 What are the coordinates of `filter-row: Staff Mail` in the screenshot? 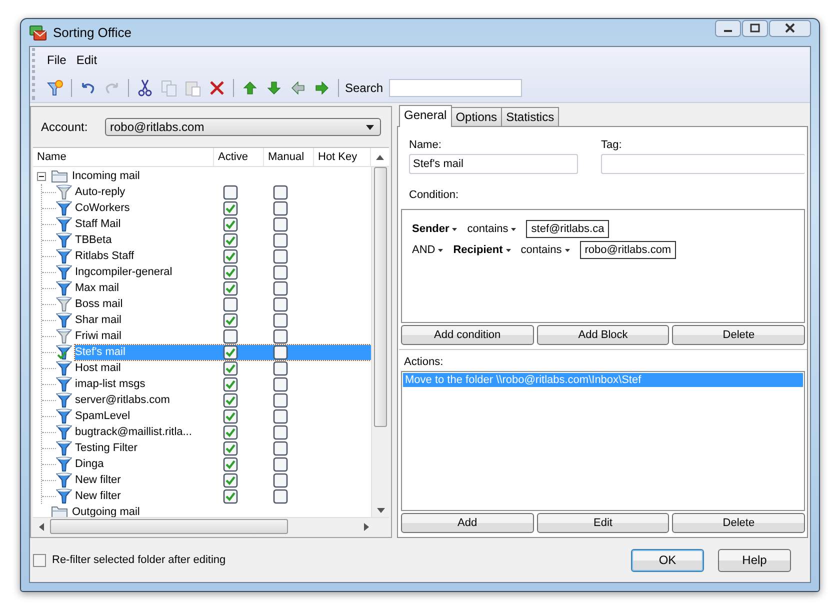 It's located at (223, 224).